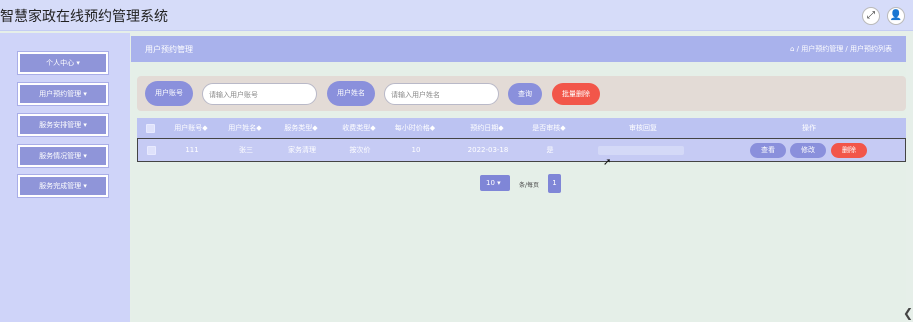 The image size is (913, 322). I want to click on main-header: 用户预约管理 ⌂ / 用户预约管理 / 用户预约列表, so click(518, 49).